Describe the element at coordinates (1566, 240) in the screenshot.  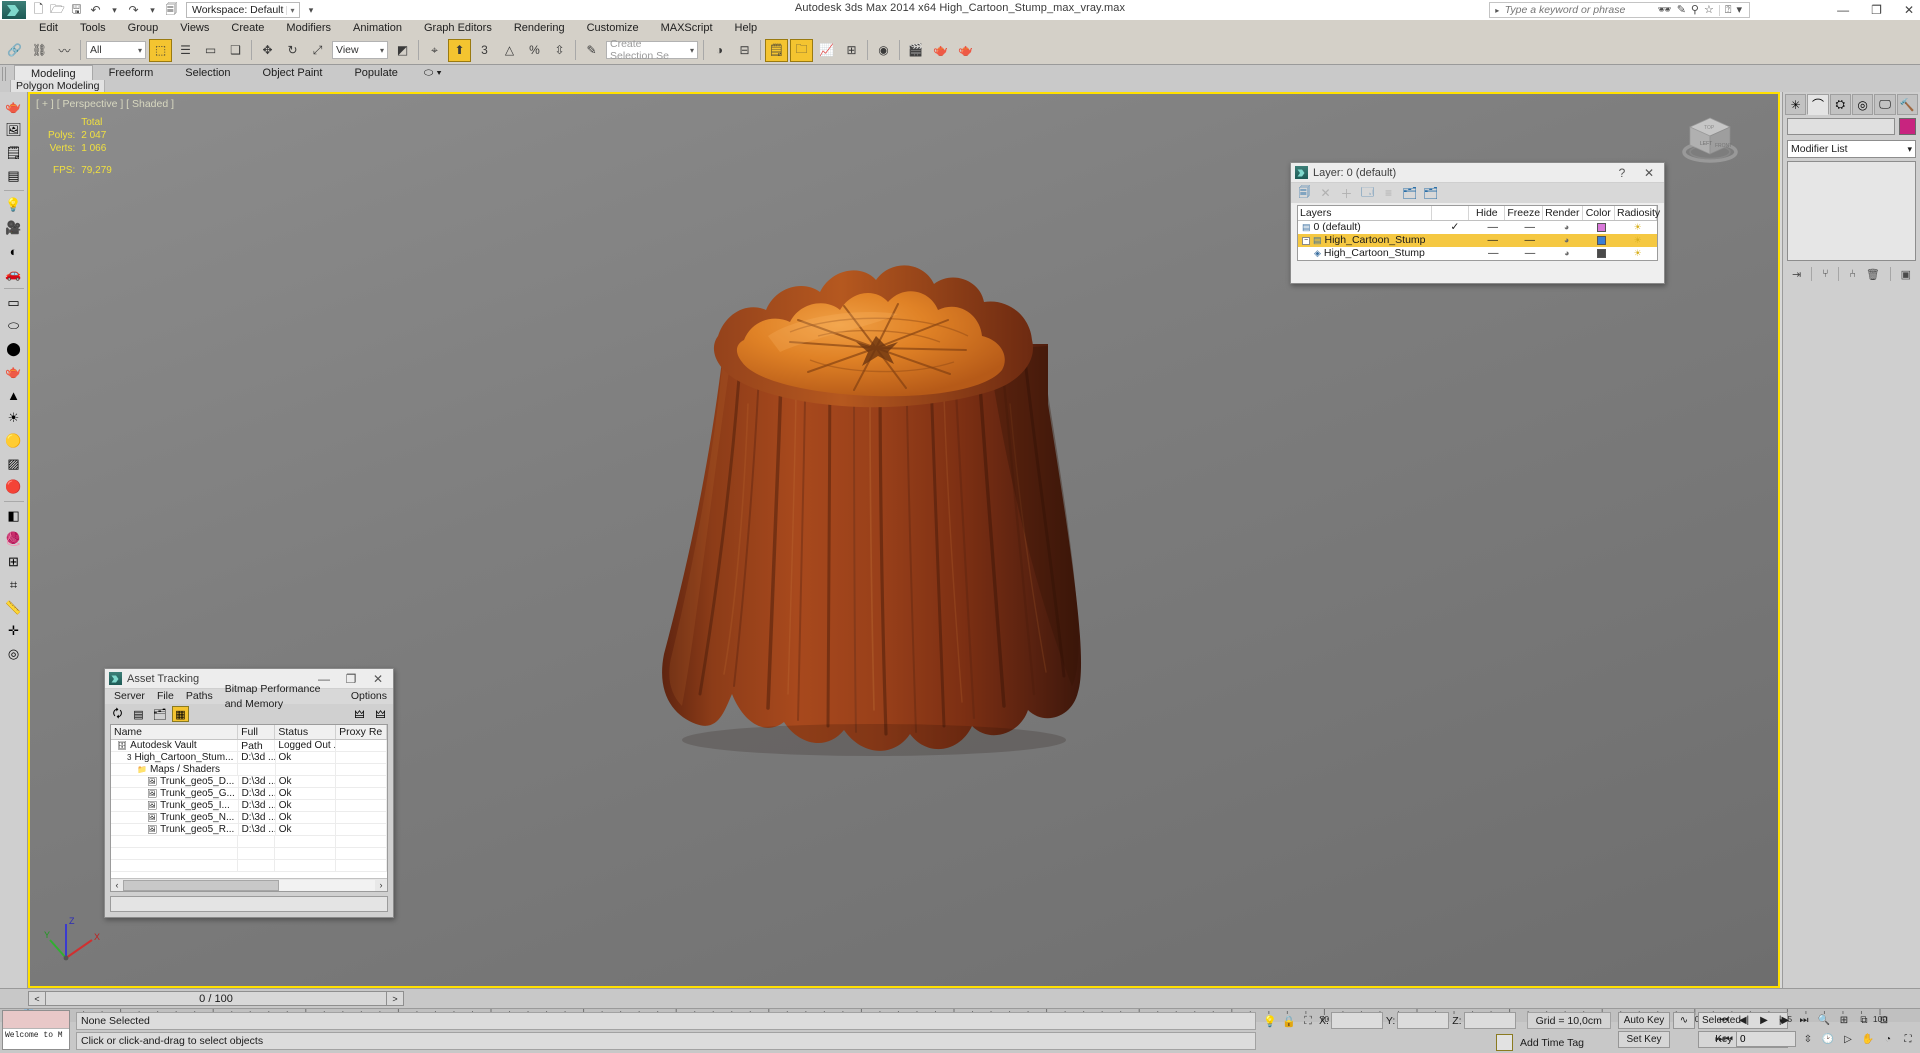
I see `render-teapot-icon: ◕` at that location.